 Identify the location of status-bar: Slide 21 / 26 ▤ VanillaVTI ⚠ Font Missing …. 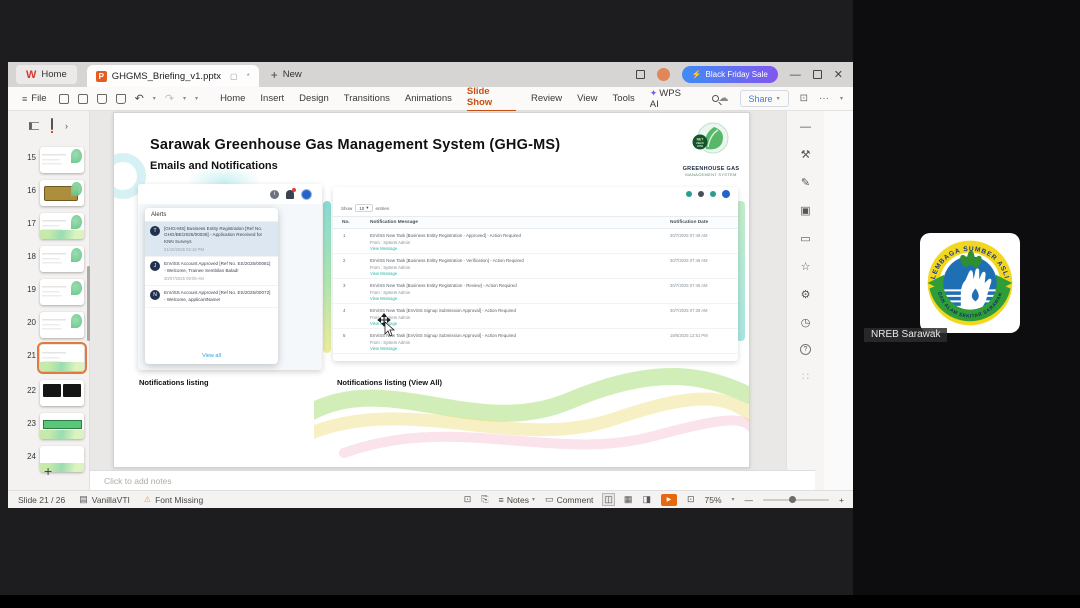
(430, 499).